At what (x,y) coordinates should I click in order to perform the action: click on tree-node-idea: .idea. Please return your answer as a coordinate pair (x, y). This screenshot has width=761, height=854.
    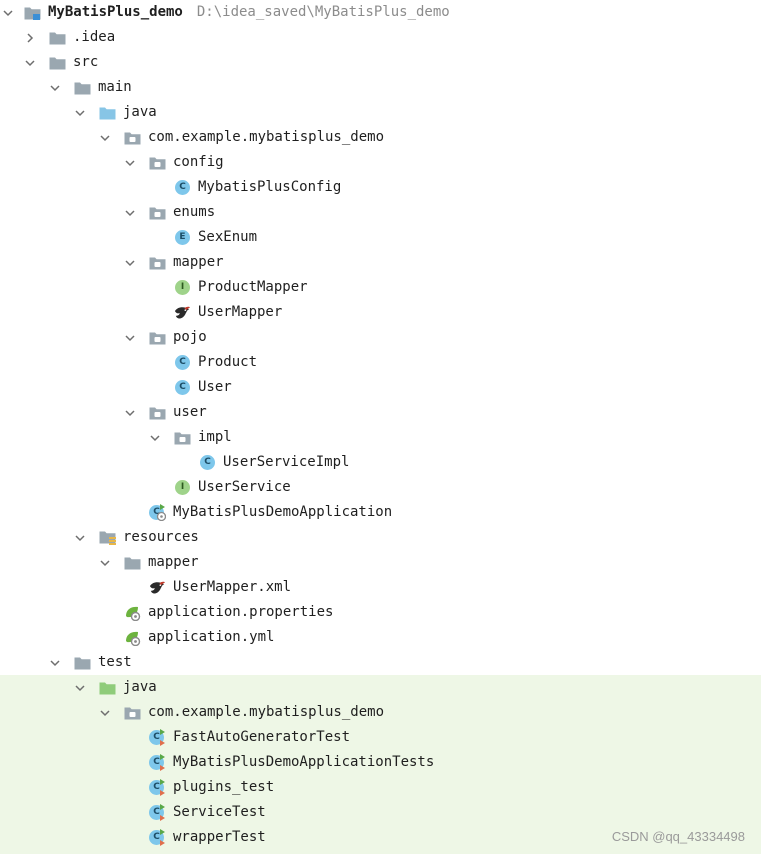
    Looking at the image, I should click on (380, 37).